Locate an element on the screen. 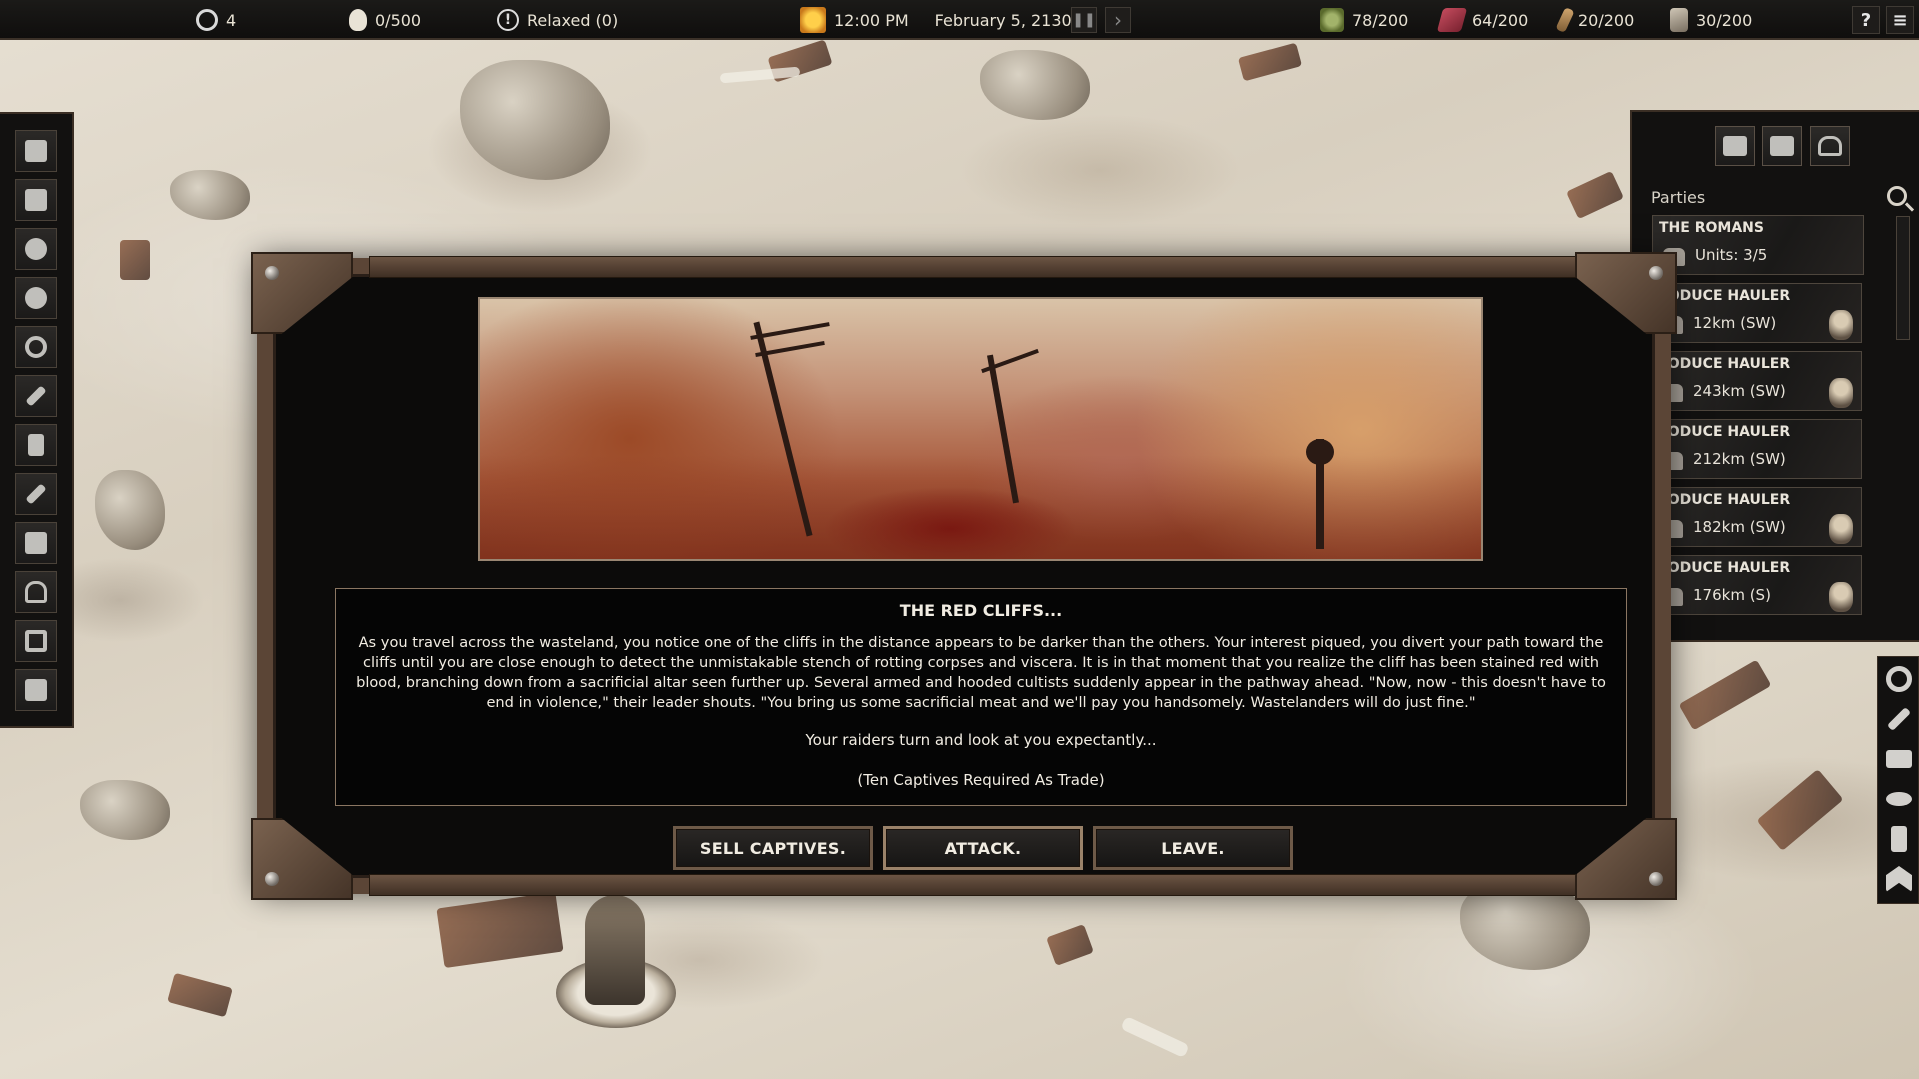 This screenshot has width=1919, height=1079. tab-caravans is located at coordinates (1735, 146).